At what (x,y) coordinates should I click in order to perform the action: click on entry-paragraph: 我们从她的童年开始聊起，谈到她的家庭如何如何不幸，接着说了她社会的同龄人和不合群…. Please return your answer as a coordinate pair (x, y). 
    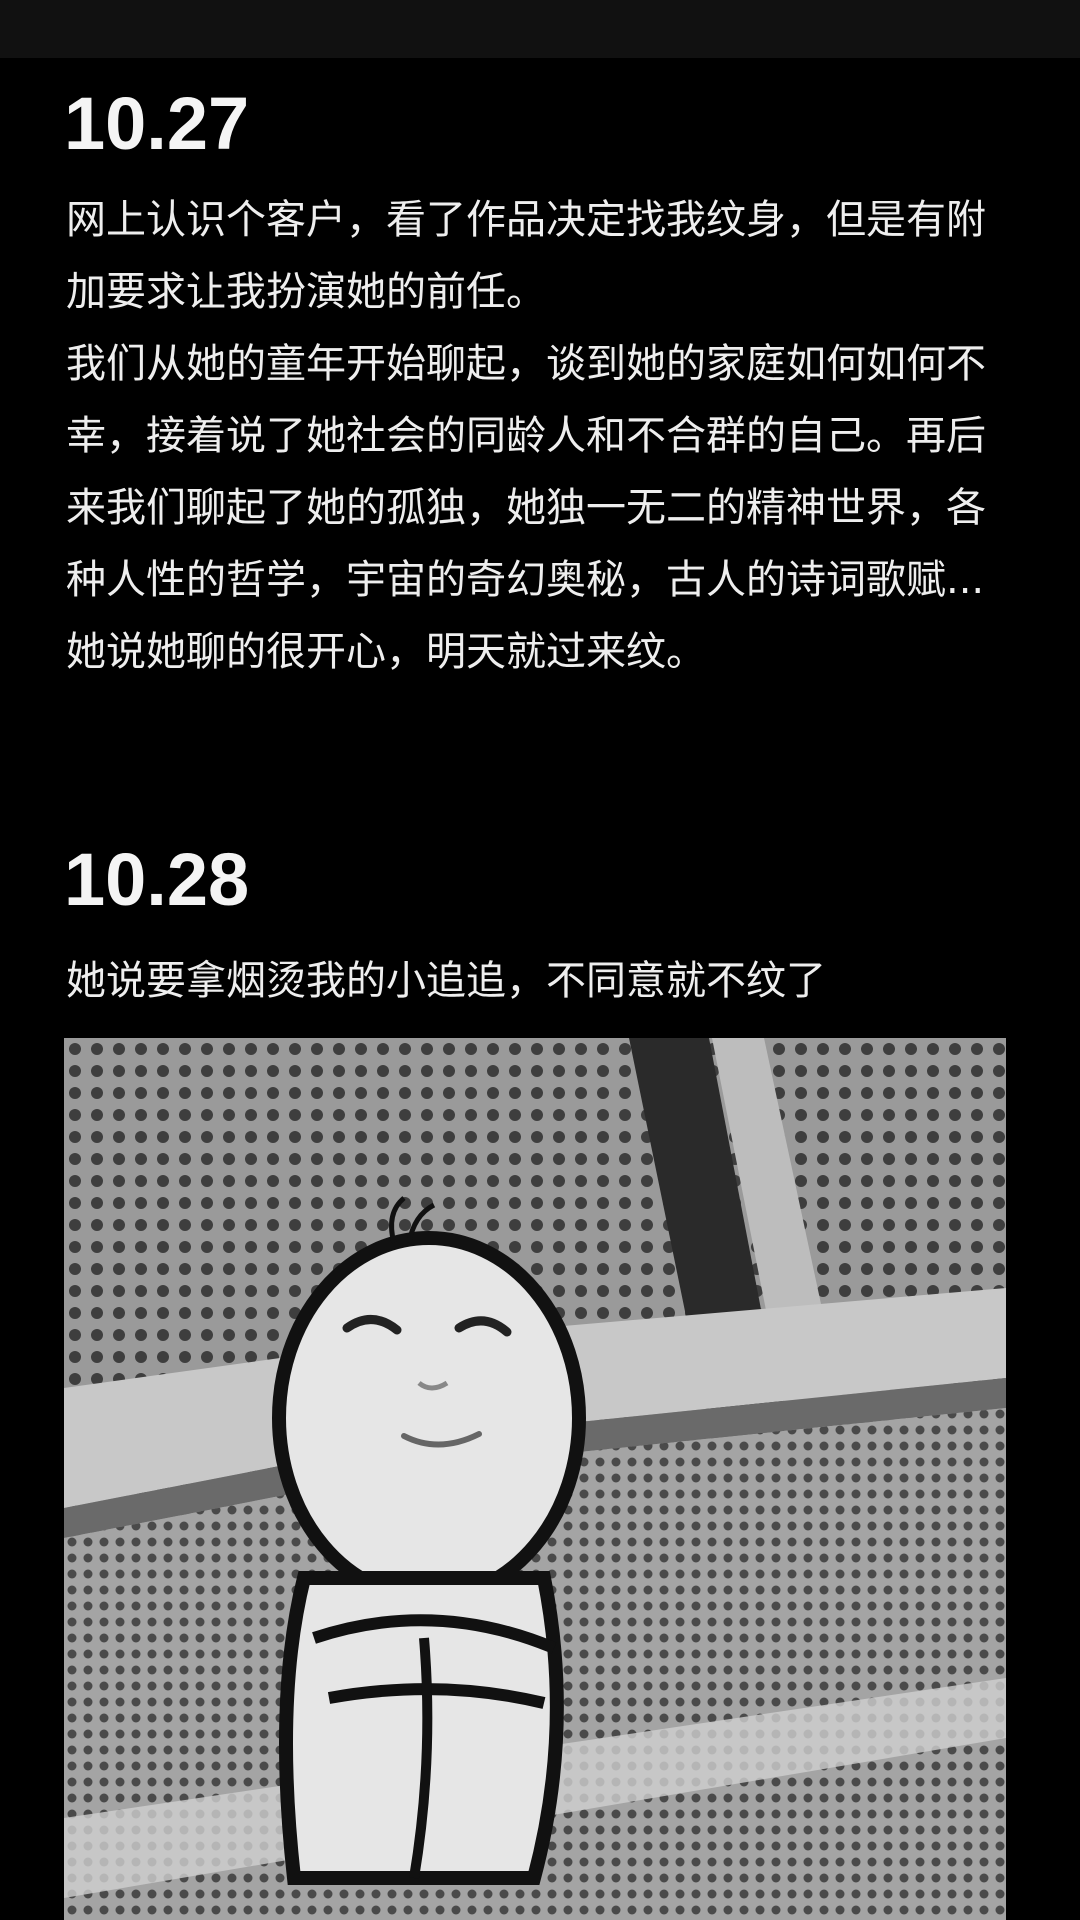
    Looking at the image, I should click on (526, 508).